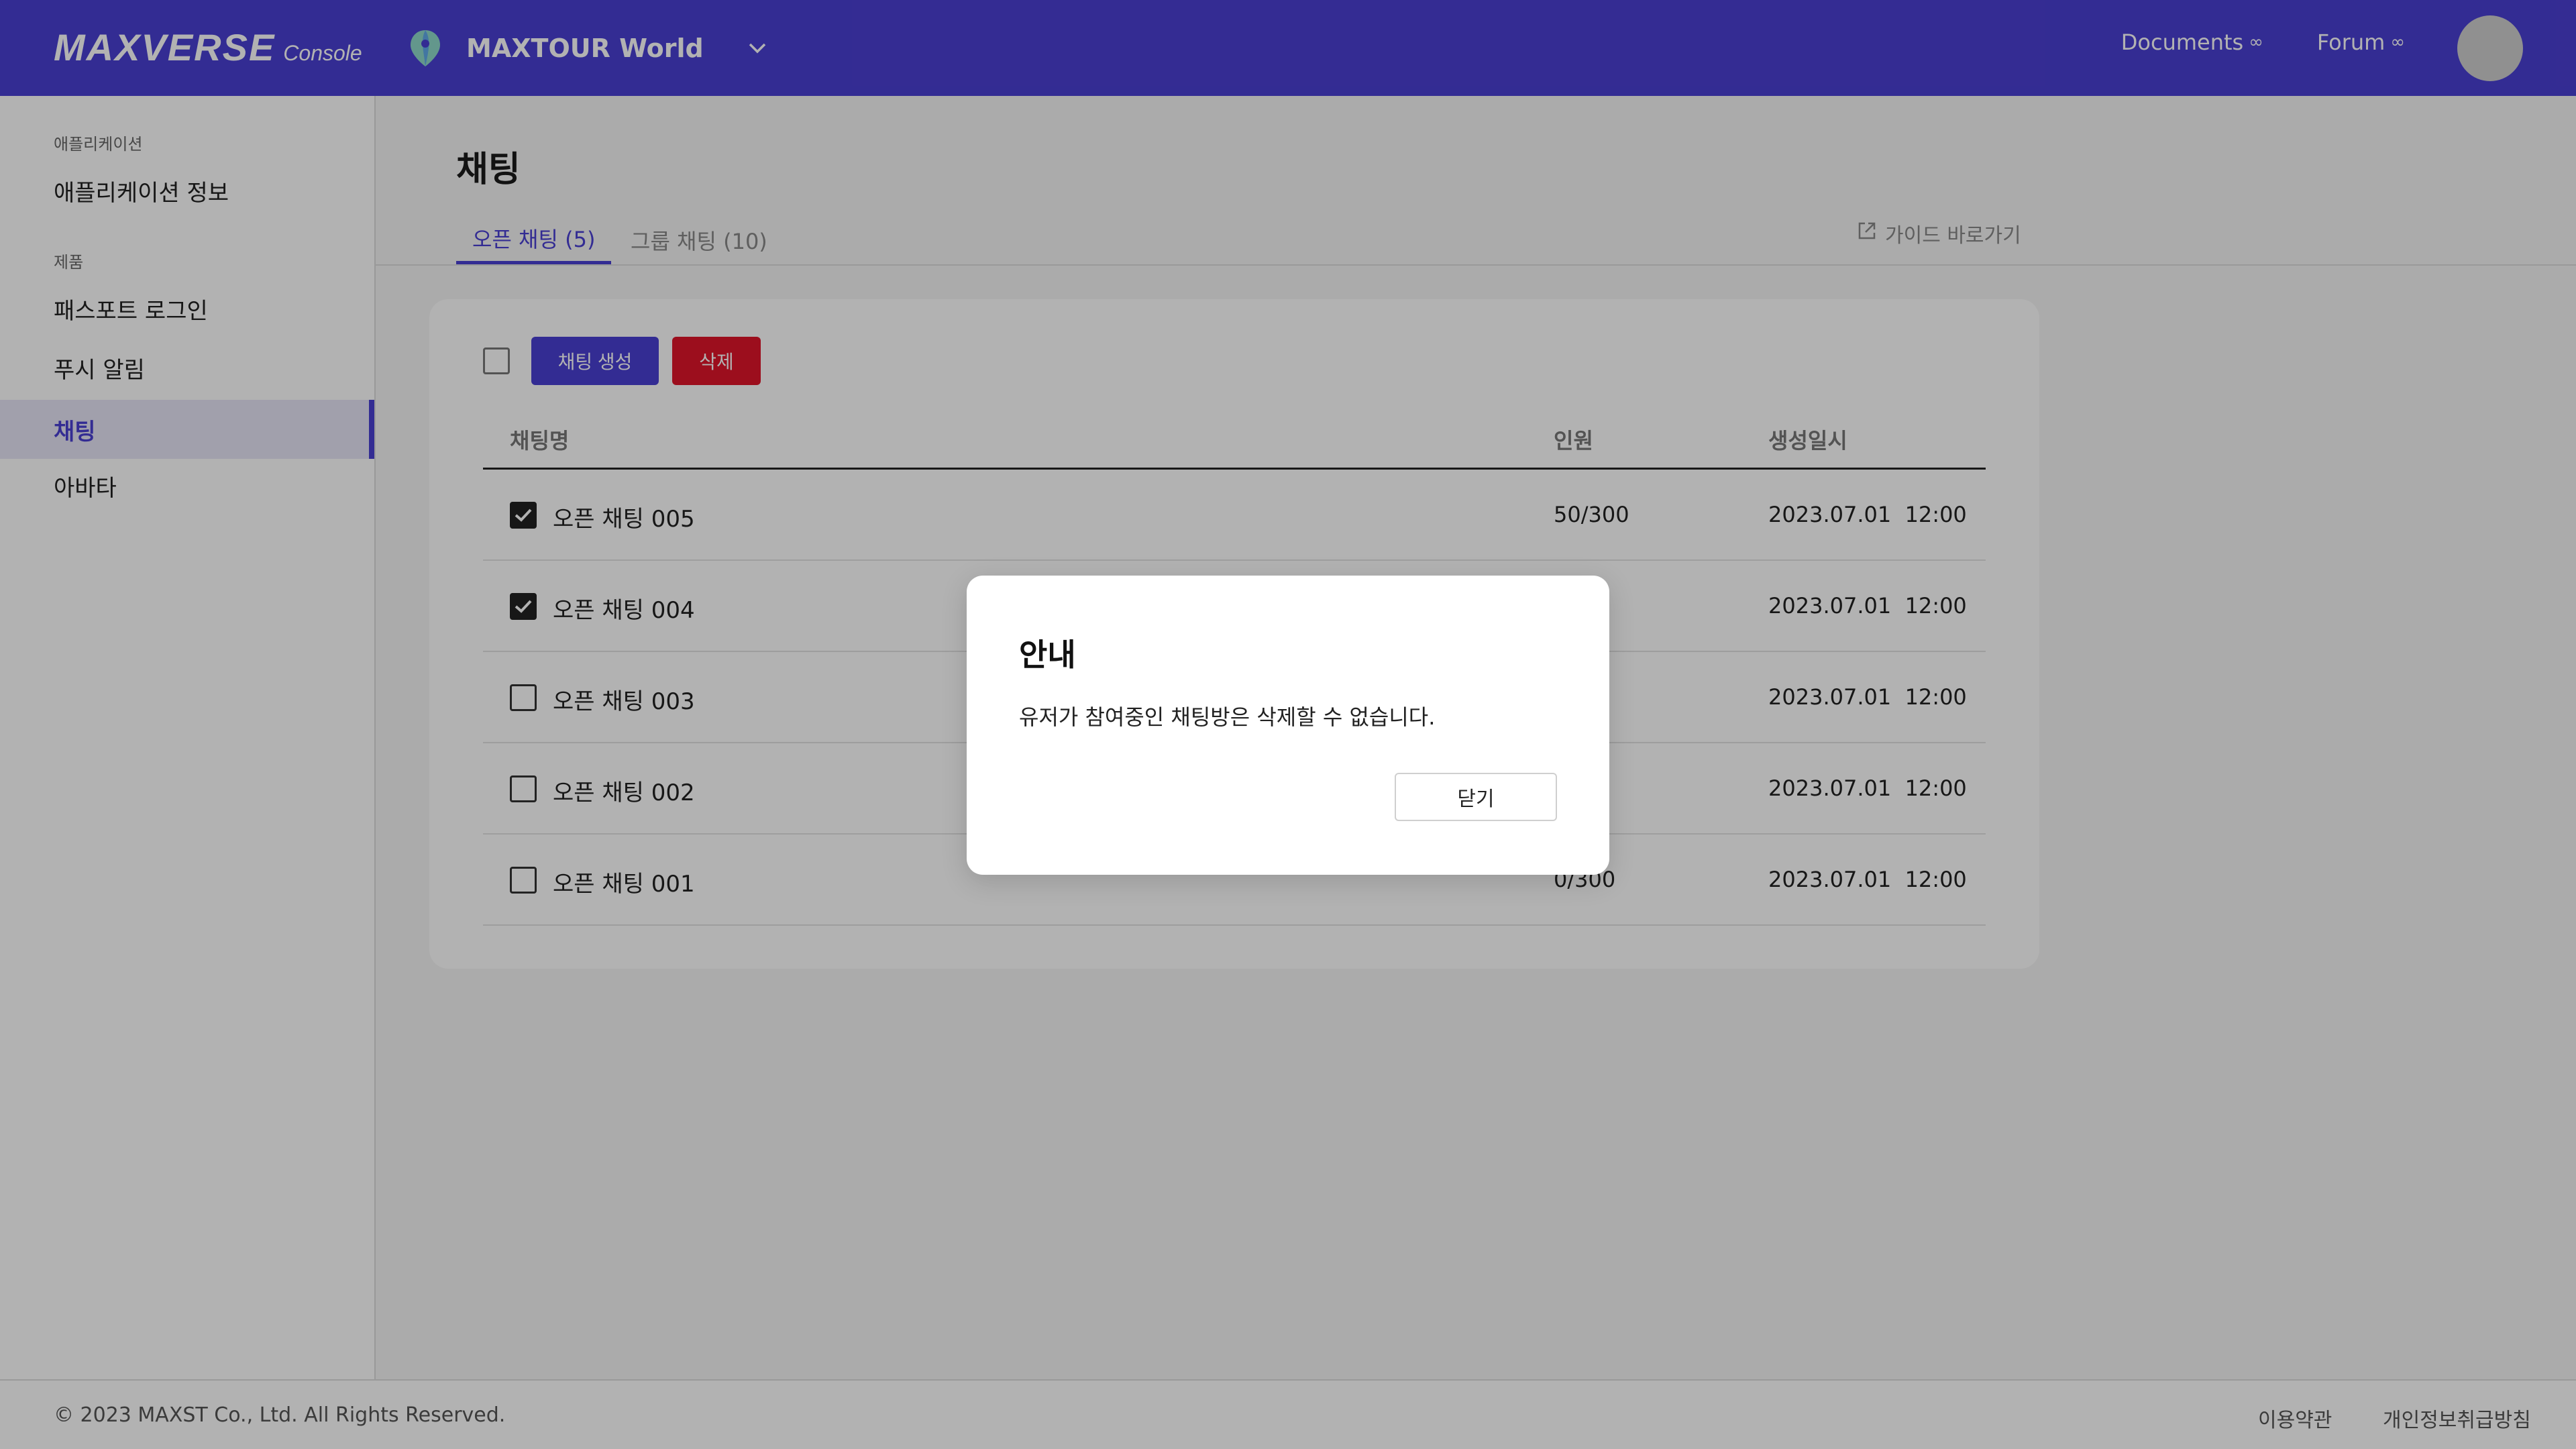 The height and width of the screenshot is (1449, 2576). Describe the element at coordinates (1476, 797) in the screenshot. I see `close-button: 닫기` at that location.